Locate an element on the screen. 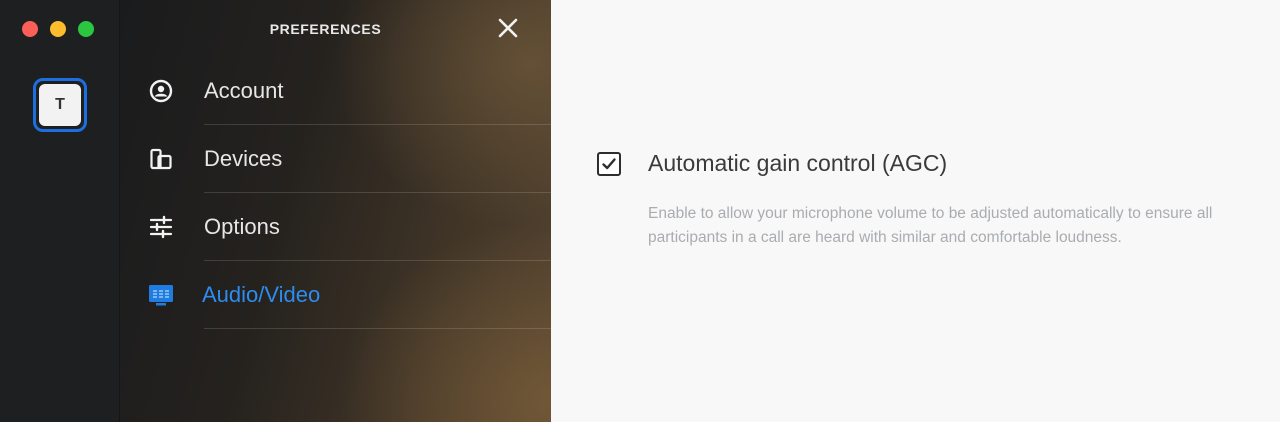 This screenshot has width=1280, height=422. window-minimize-button is located at coordinates (58, 29).